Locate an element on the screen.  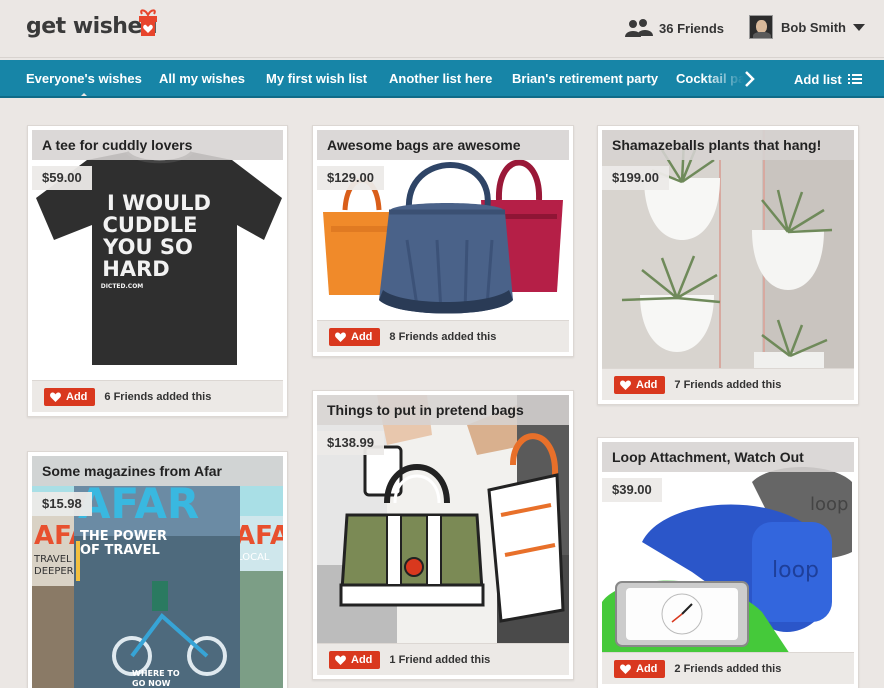
friends-link: 36 Friends is located at coordinates (674, 28).